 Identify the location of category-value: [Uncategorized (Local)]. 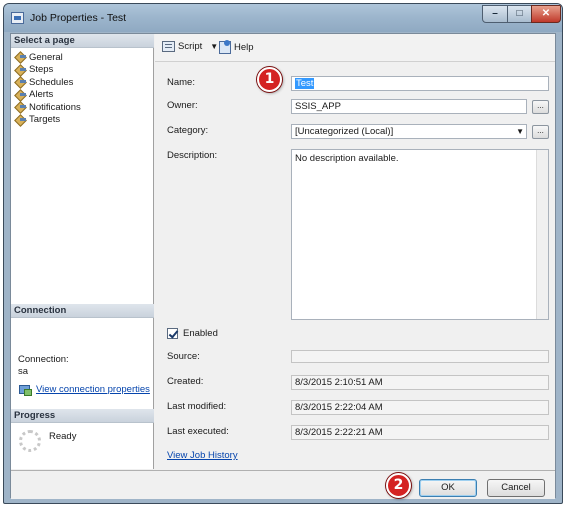
(344, 131).